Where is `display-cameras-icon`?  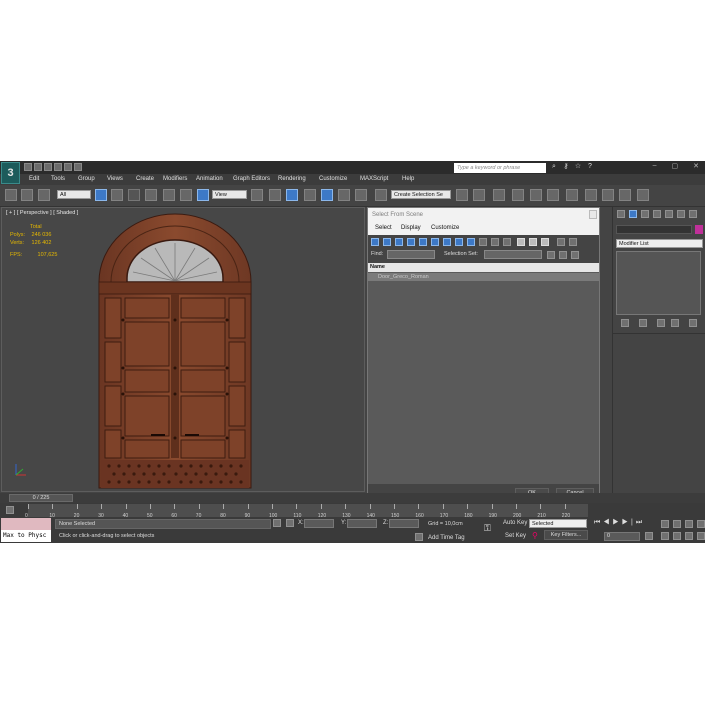
display-cameras-icon is located at coordinates (411, 242).